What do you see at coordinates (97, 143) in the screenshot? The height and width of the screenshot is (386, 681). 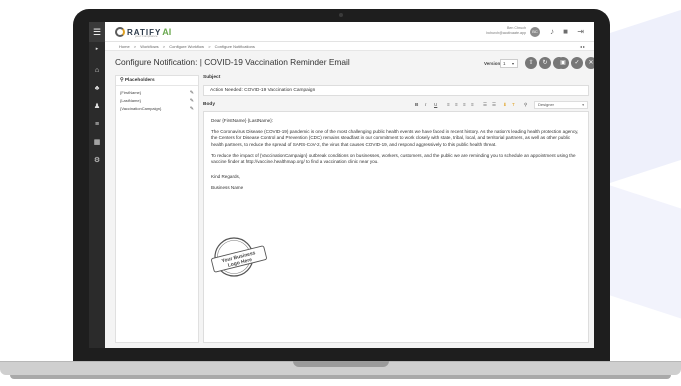 I see `chart-icon: ▦` at bounding box center [97, 143].